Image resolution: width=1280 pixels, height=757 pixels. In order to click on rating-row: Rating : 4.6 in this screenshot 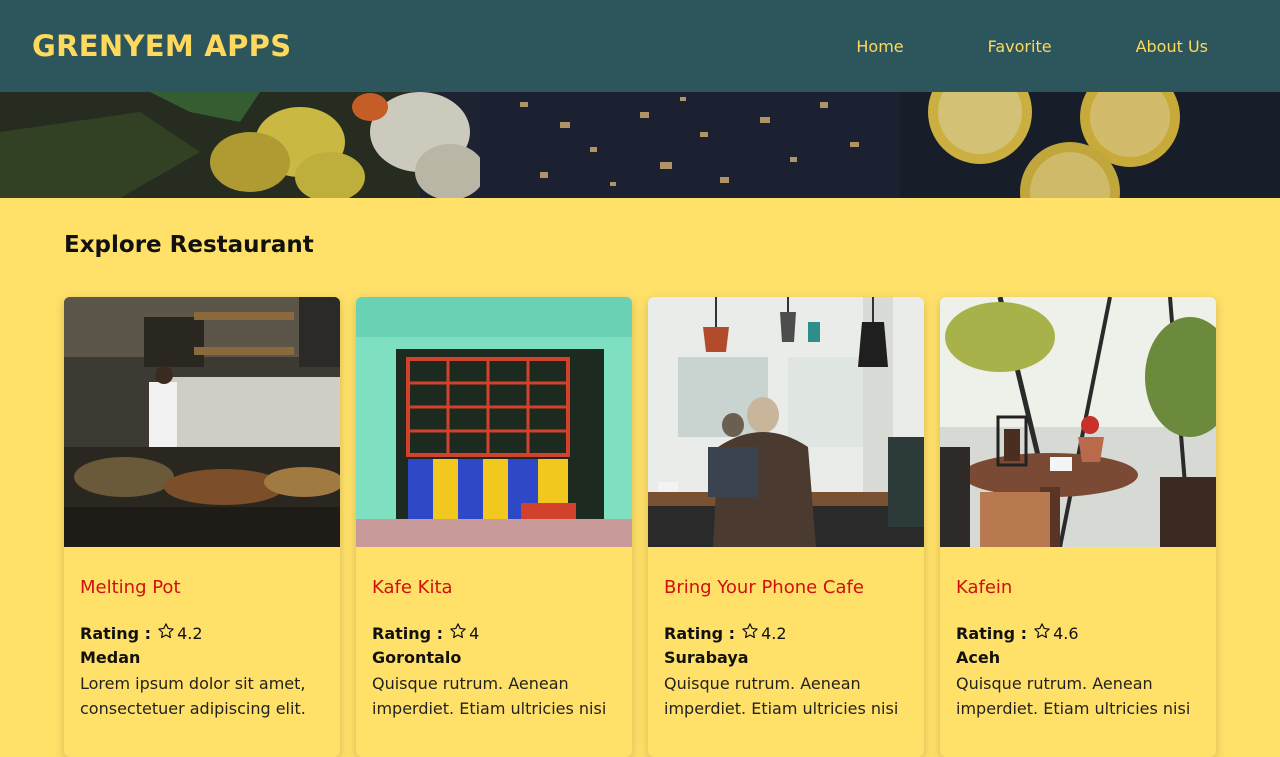, I will do `click(1078, 633)`.